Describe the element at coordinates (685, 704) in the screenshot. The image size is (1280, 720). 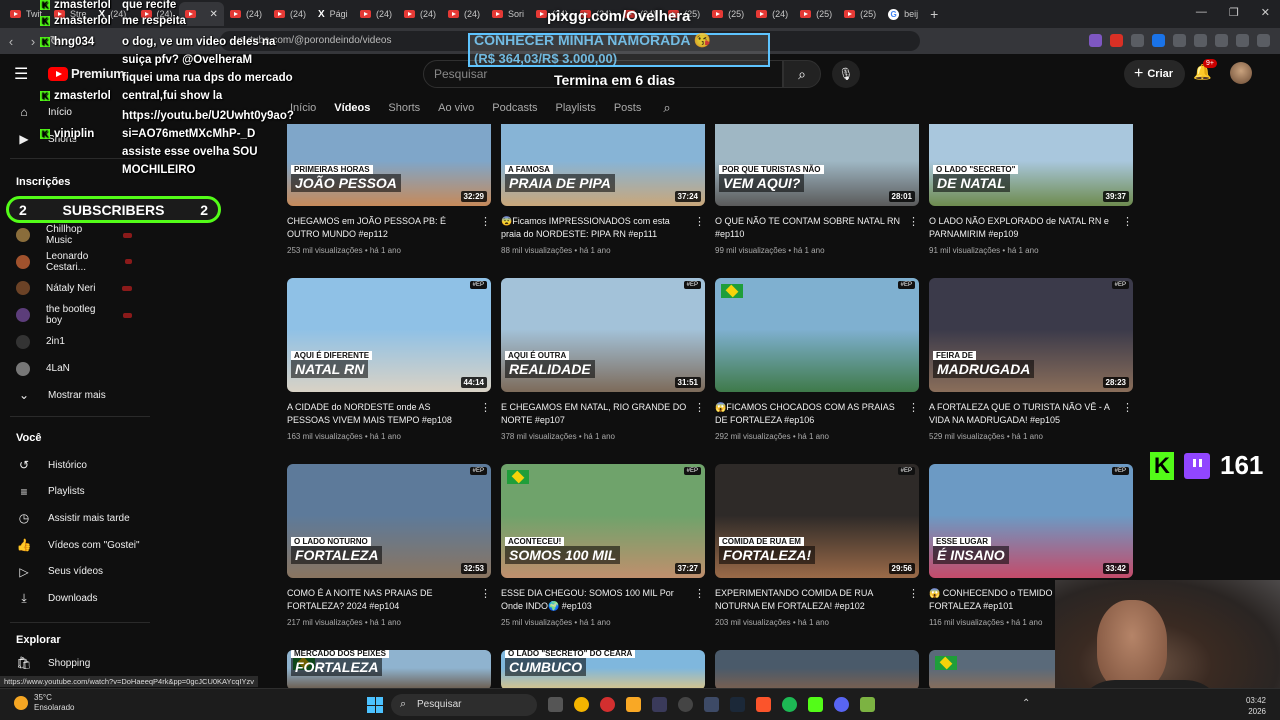
I see `obs-icon` at that location.